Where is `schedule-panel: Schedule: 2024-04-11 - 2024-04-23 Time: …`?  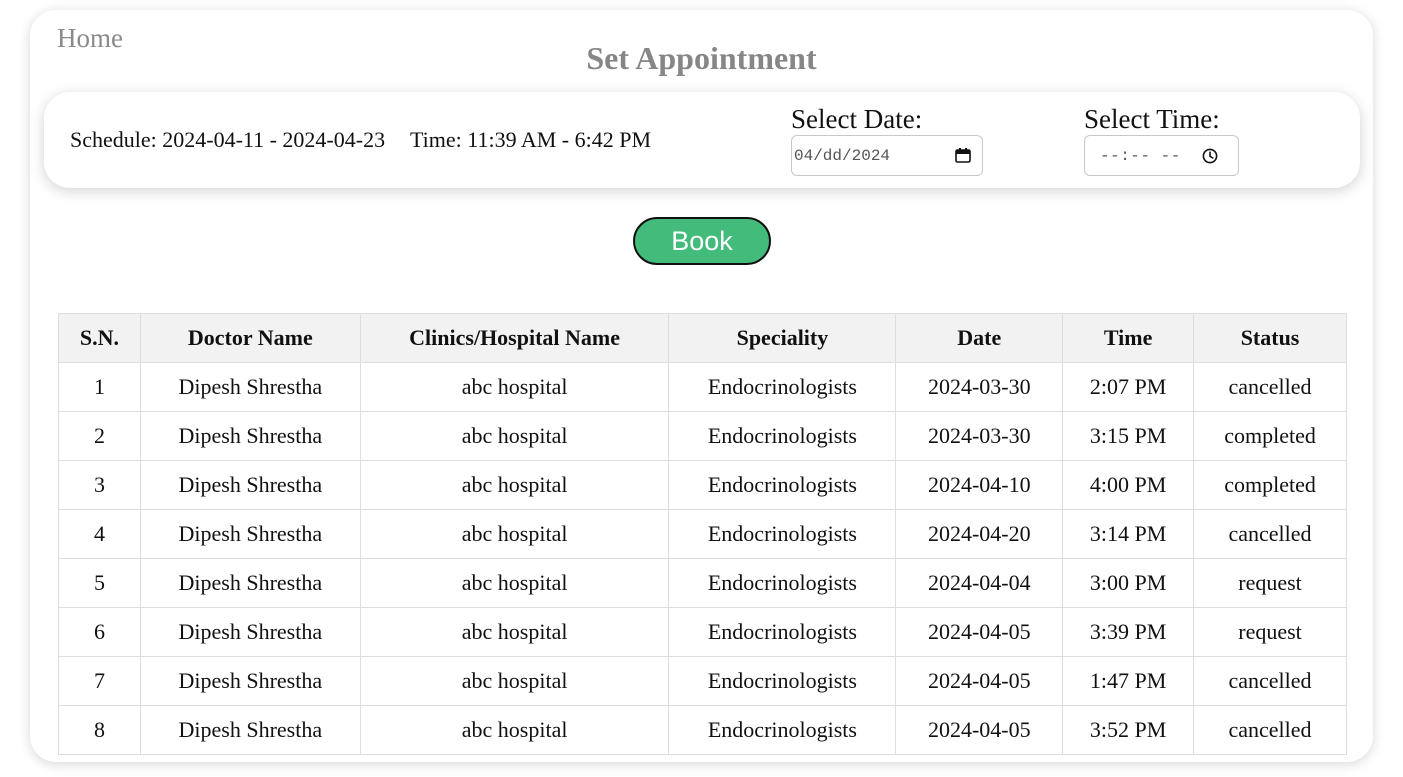 schedule-panel: Schedule: 2024-04-11 - 2024-04-23 Time: … is located at coordinates (702, 140).